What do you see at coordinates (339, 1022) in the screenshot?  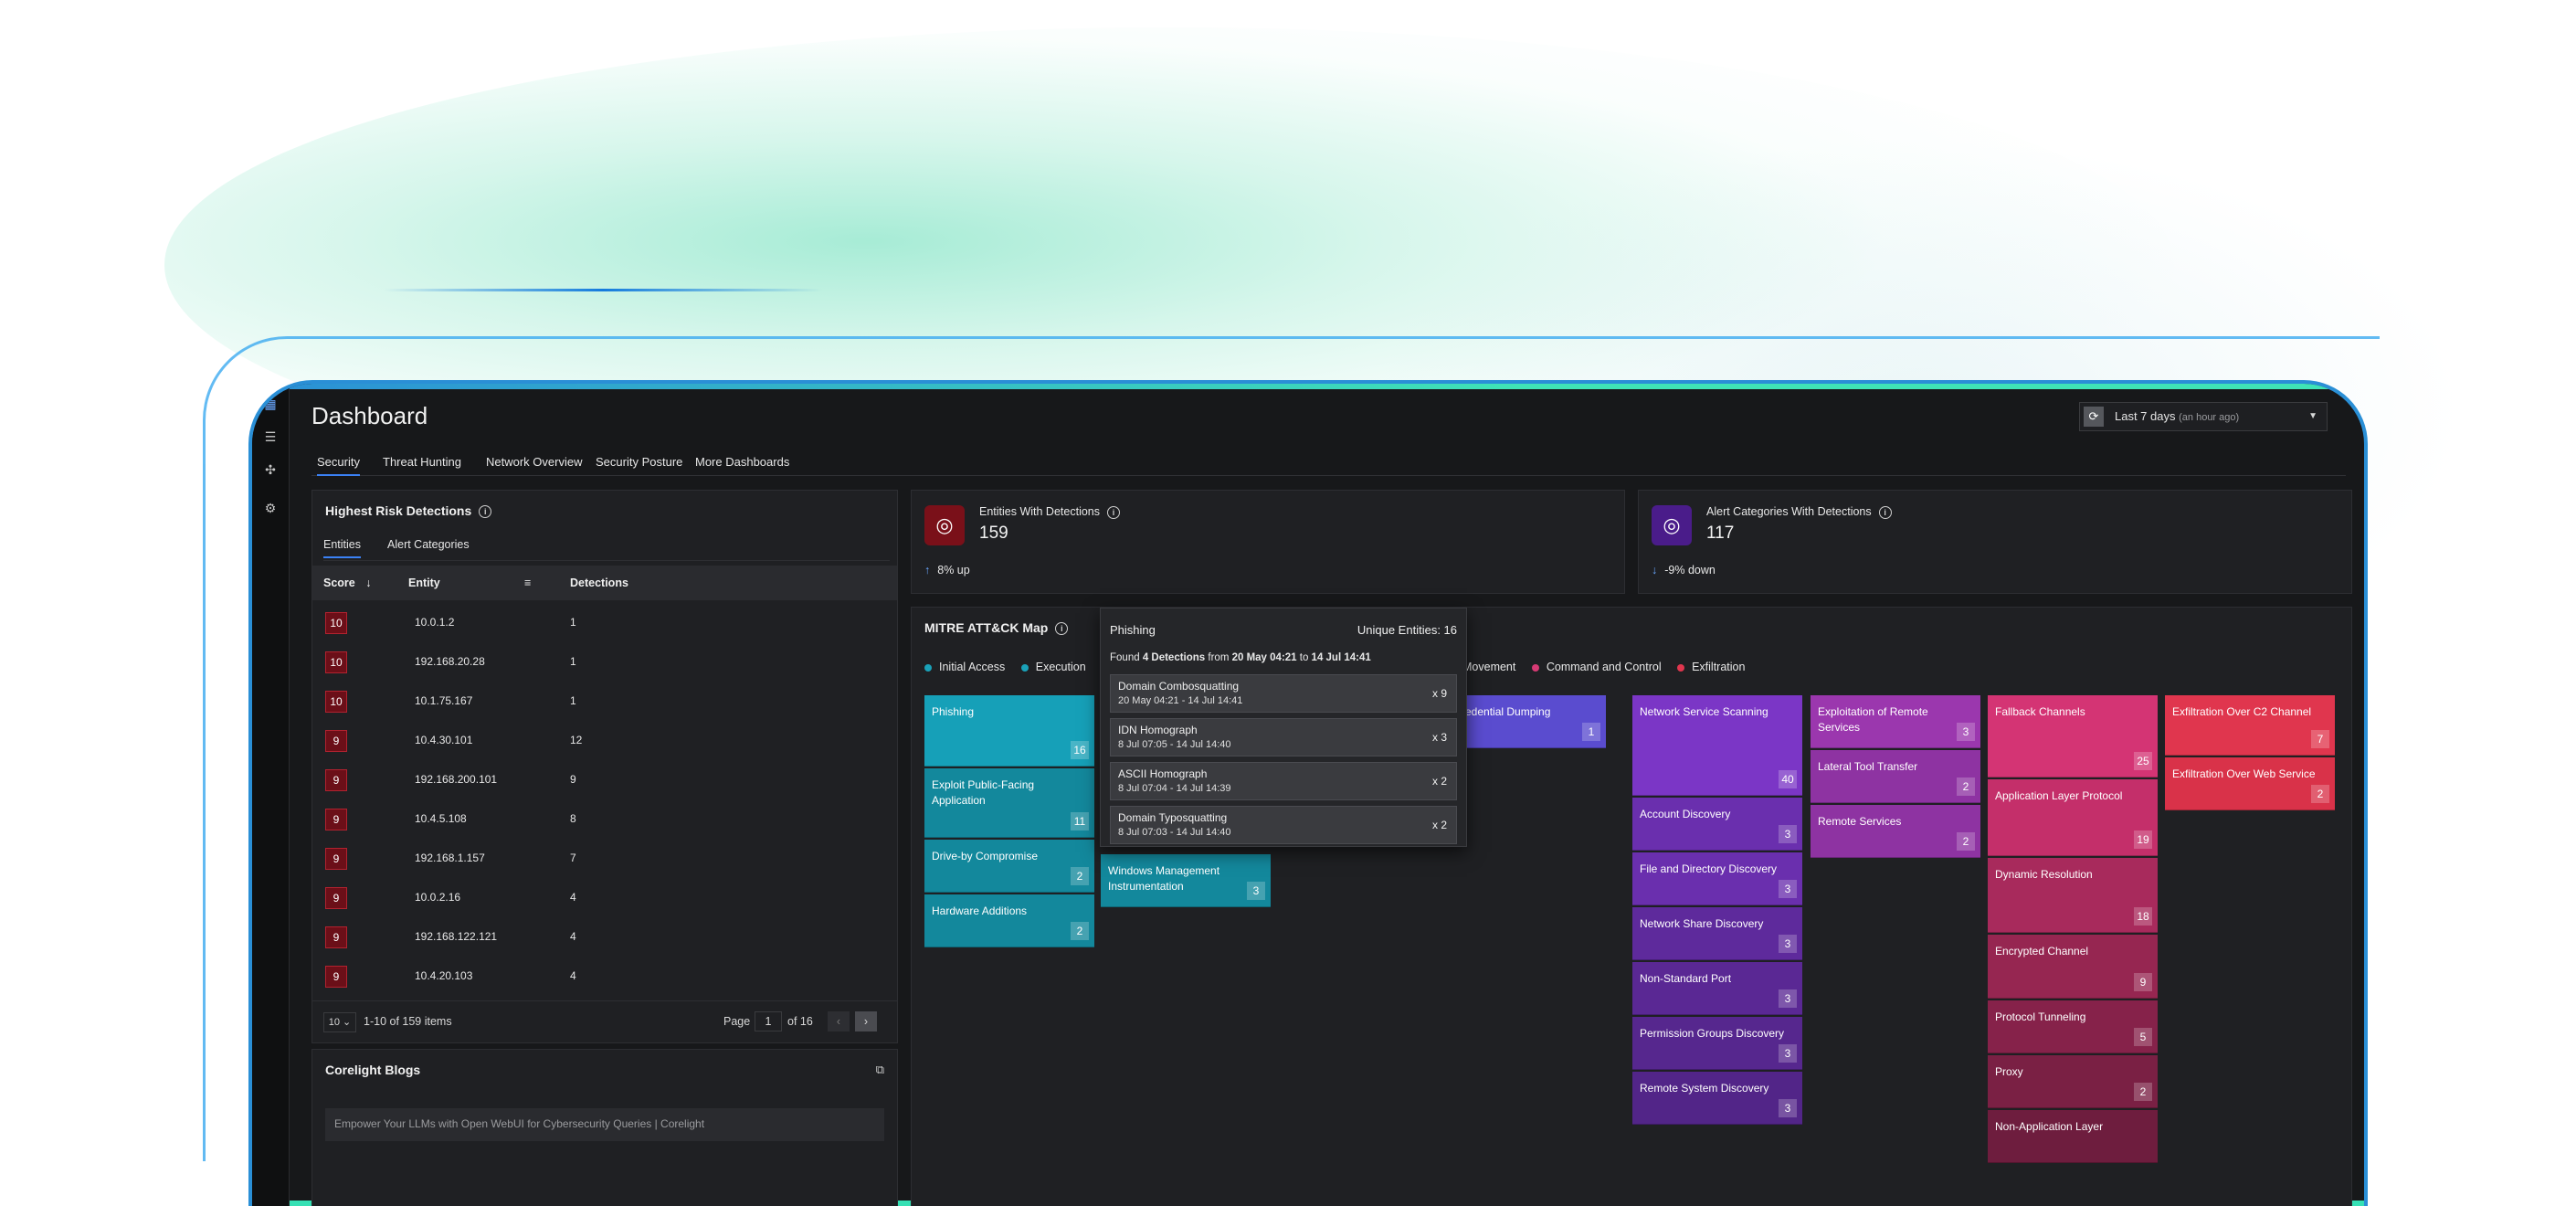 I see `page-size-select: 10 ⌄` at bounding box center [339, 1022].